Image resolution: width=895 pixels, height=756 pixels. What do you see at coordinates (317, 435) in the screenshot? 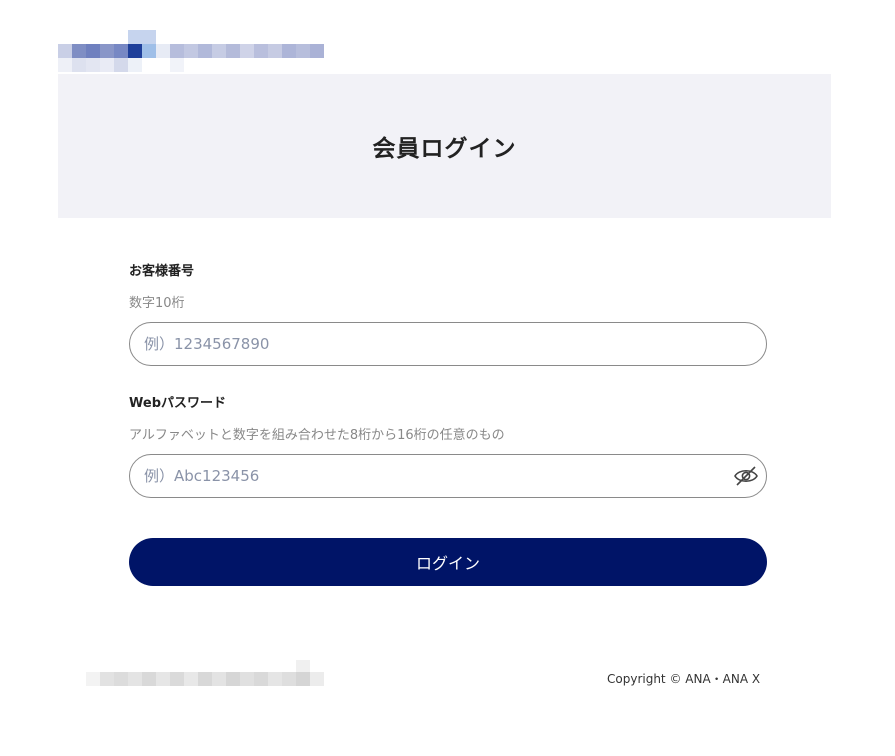
I see `password-hint: アルファベットと数字を組み合わせた8桁から16桁の任意のもの` at bounding box center [317, 435].